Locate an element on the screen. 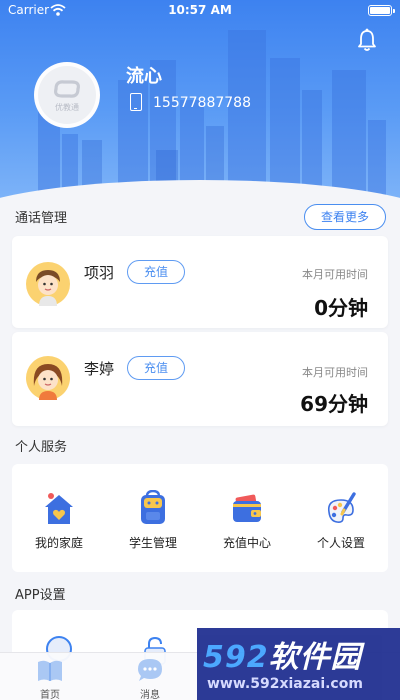 This screenshot has width=400, height=700. status-bar: Carrier 10:57 AM is located at coordinates (200, 11).